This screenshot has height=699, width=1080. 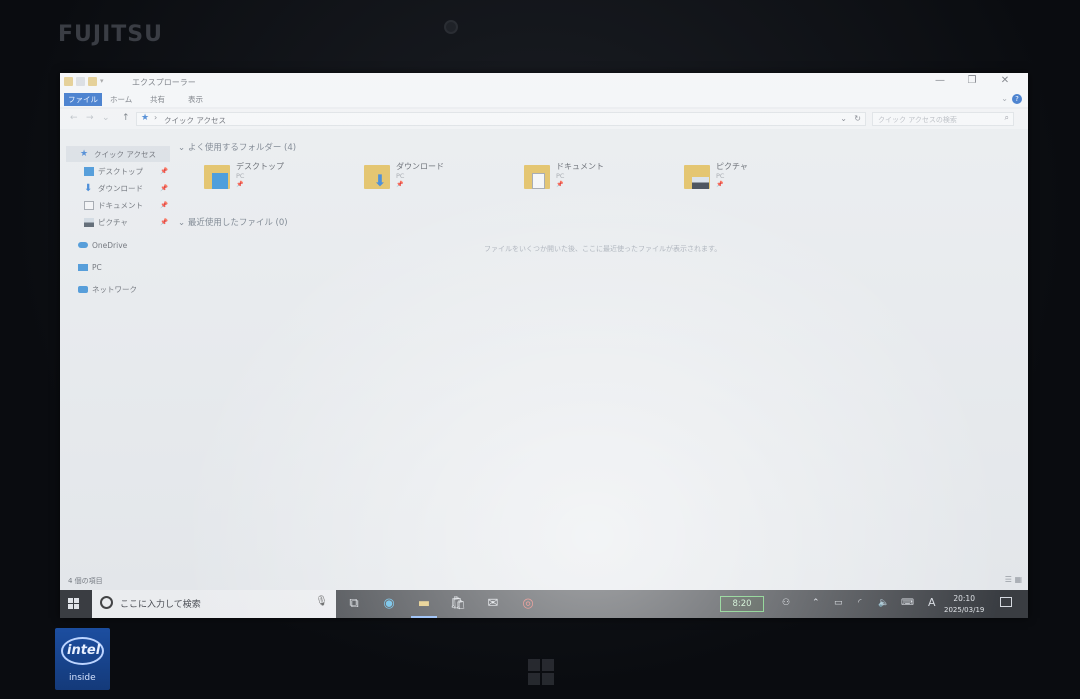 What do you see at coordinates (857, 118) in the screenshot?
I see `refresh-icon: ↻` at bounding box center [857, 118].